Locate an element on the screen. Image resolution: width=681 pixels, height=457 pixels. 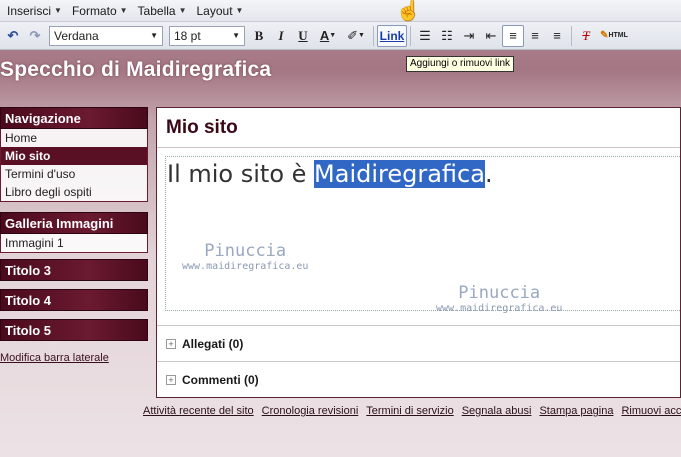
footer-link-termini: Termini di servizio is located at coordinates (409, 411).